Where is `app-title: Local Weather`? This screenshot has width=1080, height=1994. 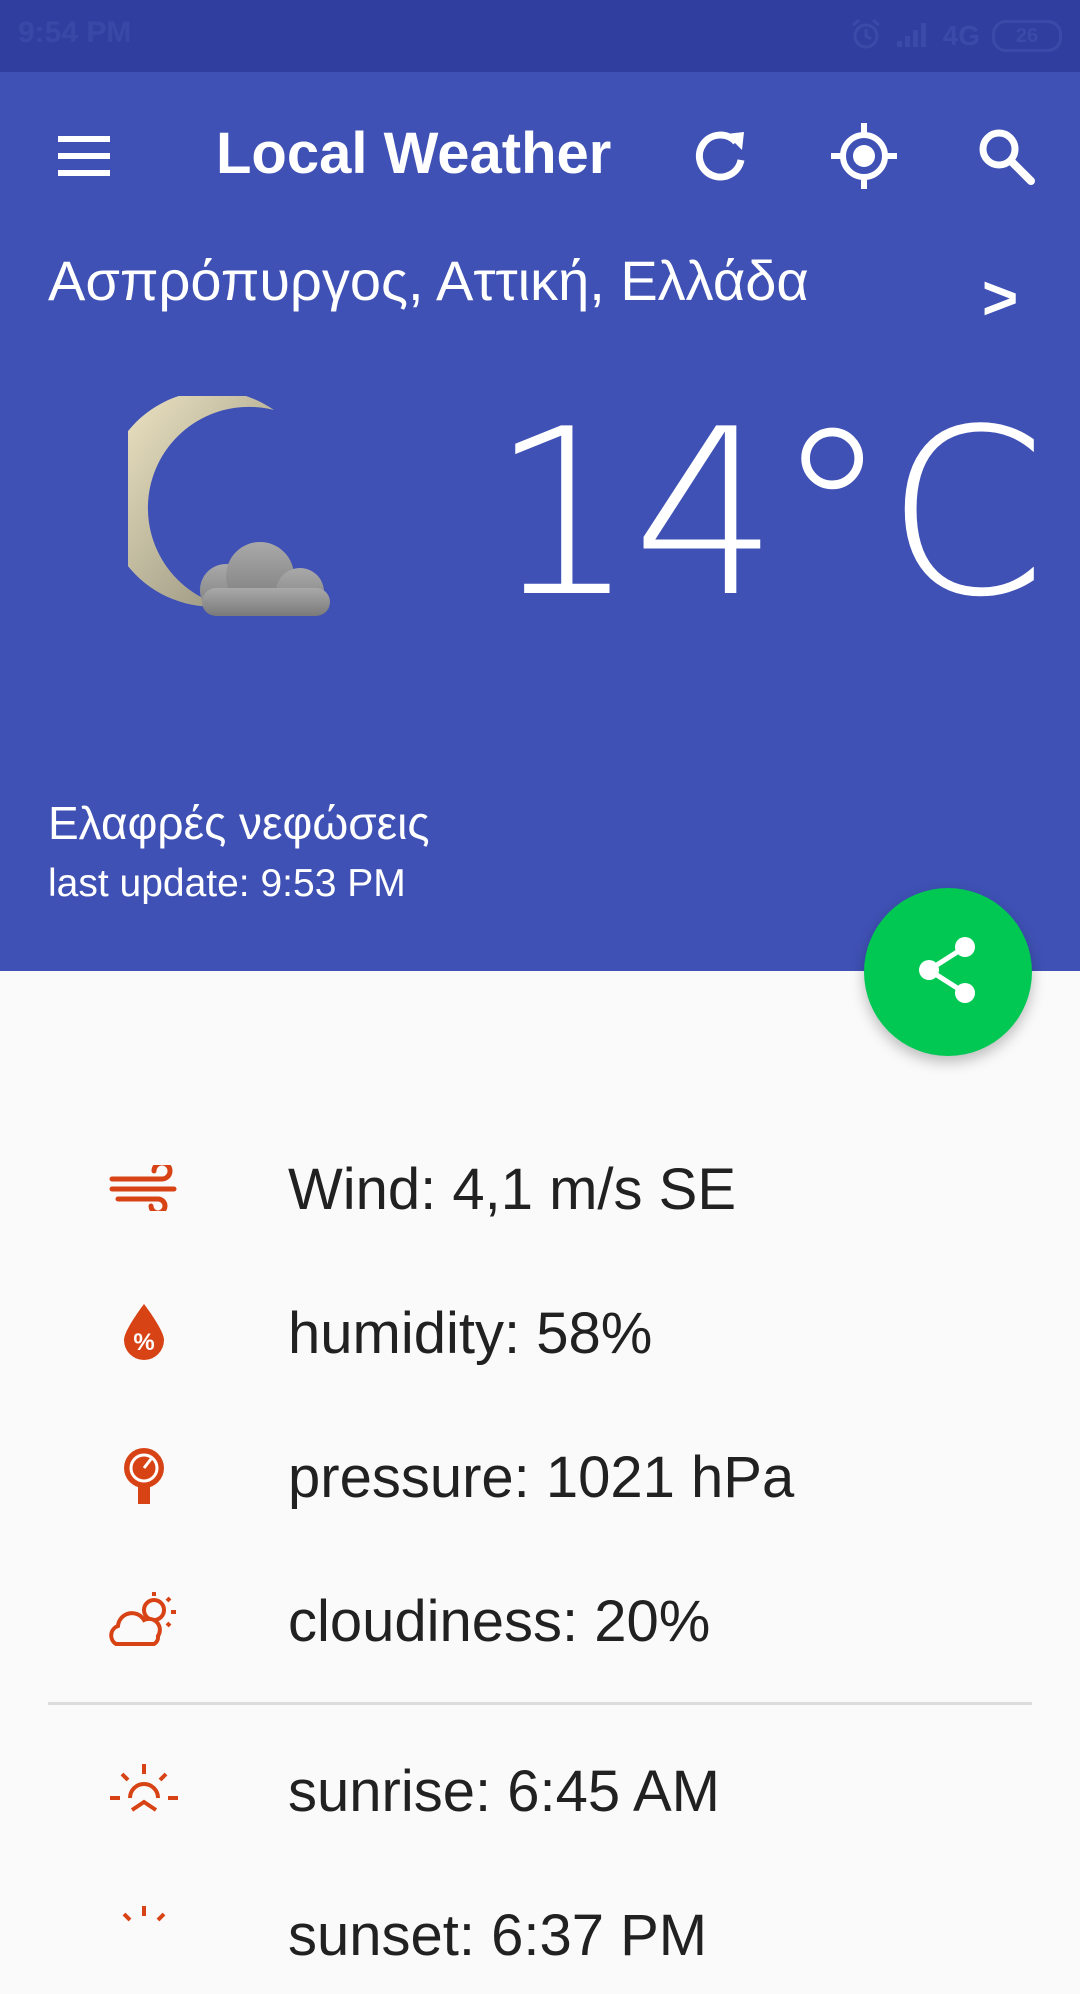
app-title: Local Weather is located at coordinates (414, 153).